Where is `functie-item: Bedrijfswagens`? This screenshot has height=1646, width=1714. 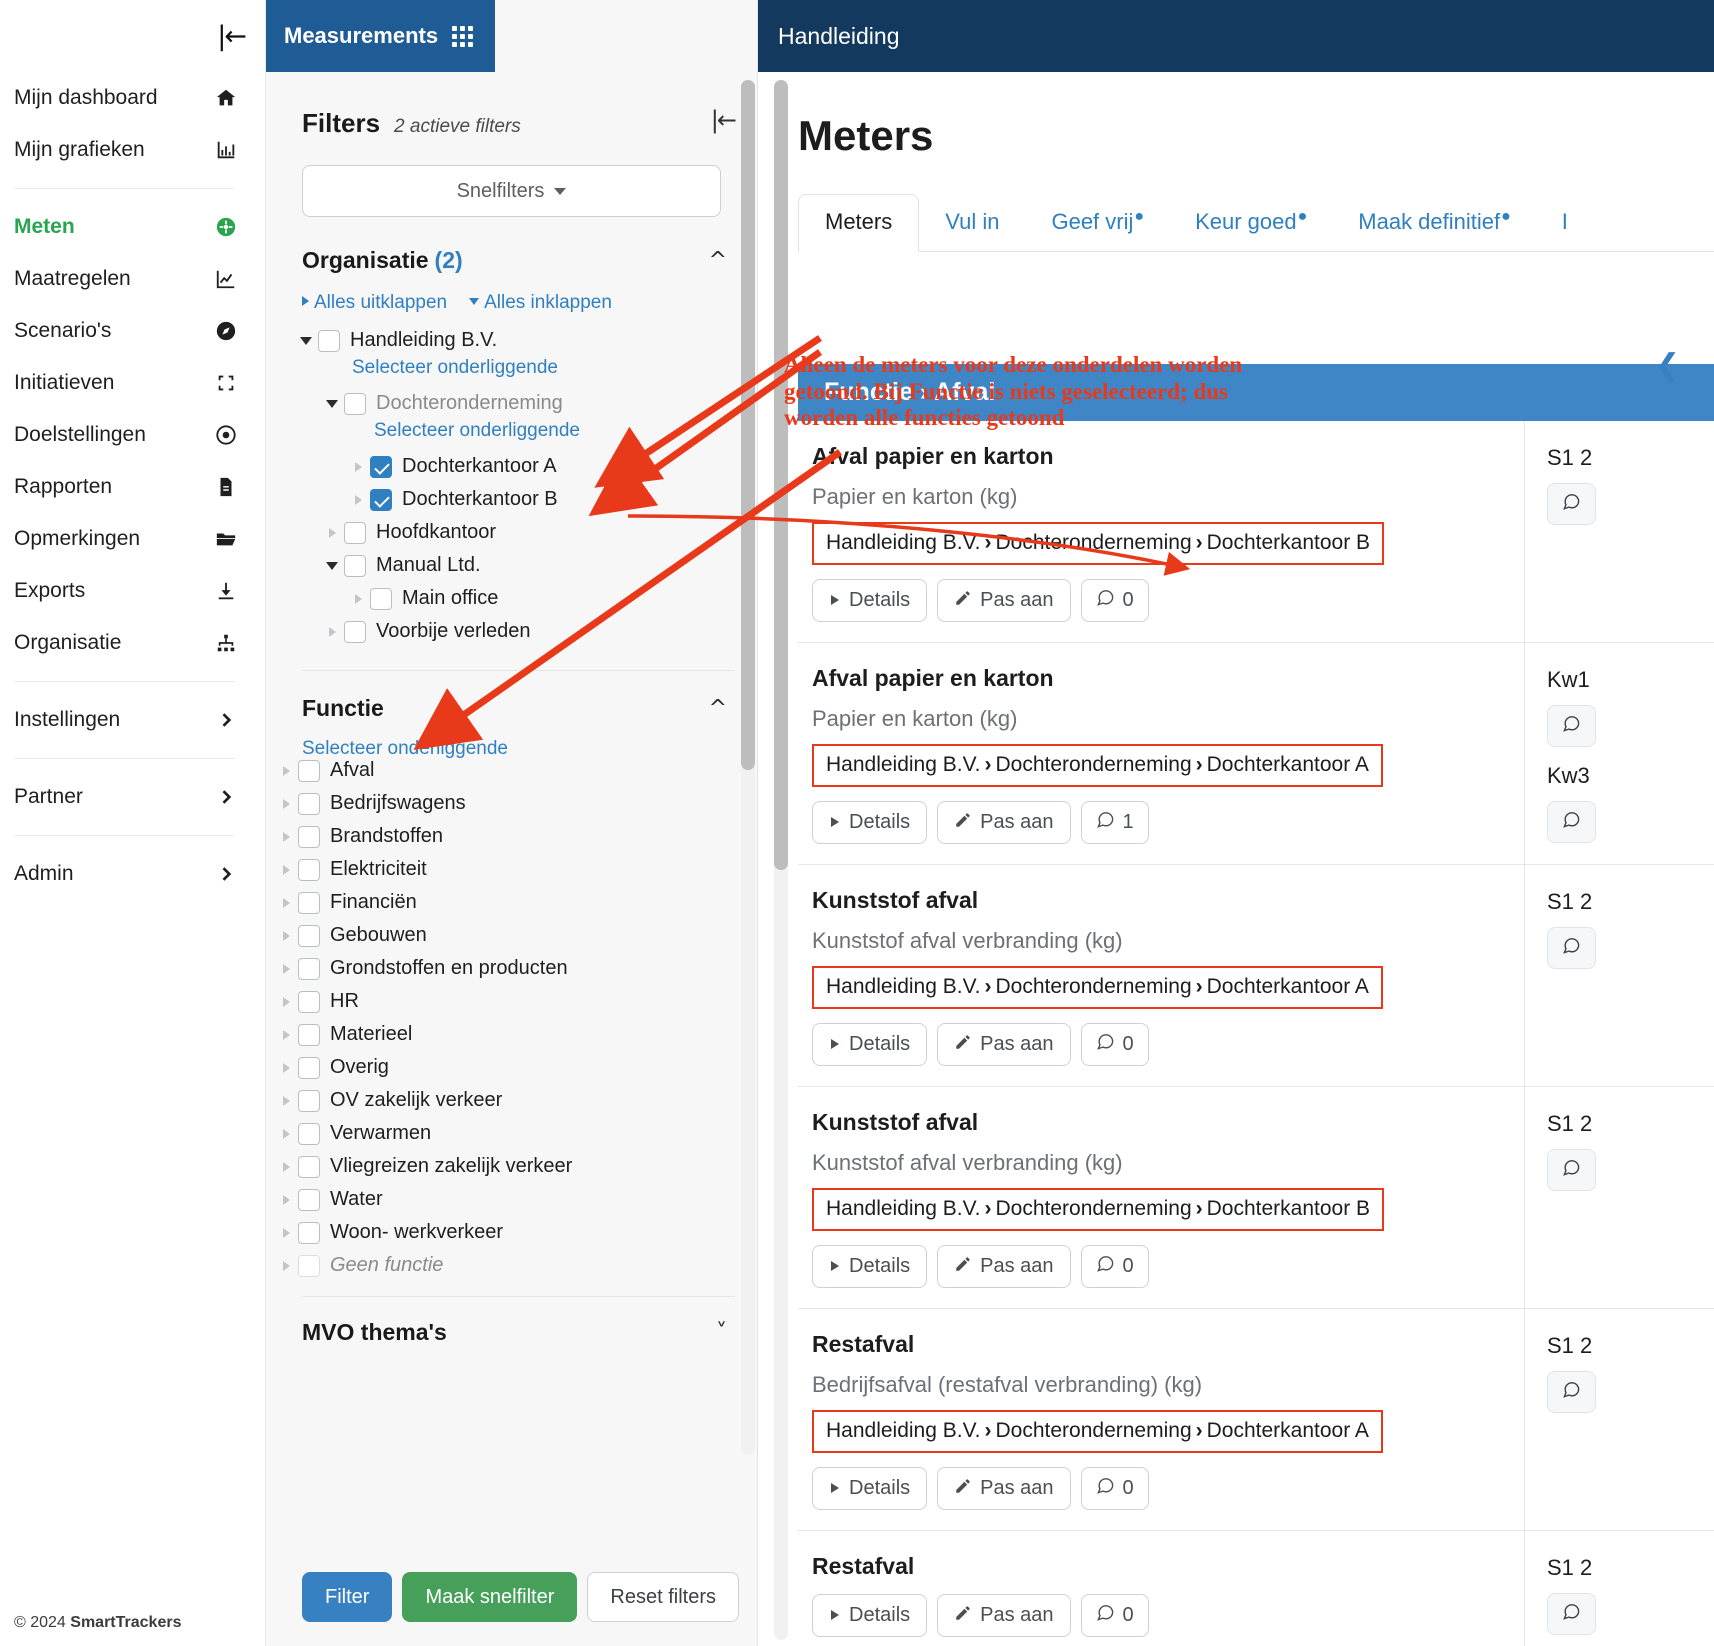 functie-item: Bedrijfswagens is located at coordinates (513, 803).